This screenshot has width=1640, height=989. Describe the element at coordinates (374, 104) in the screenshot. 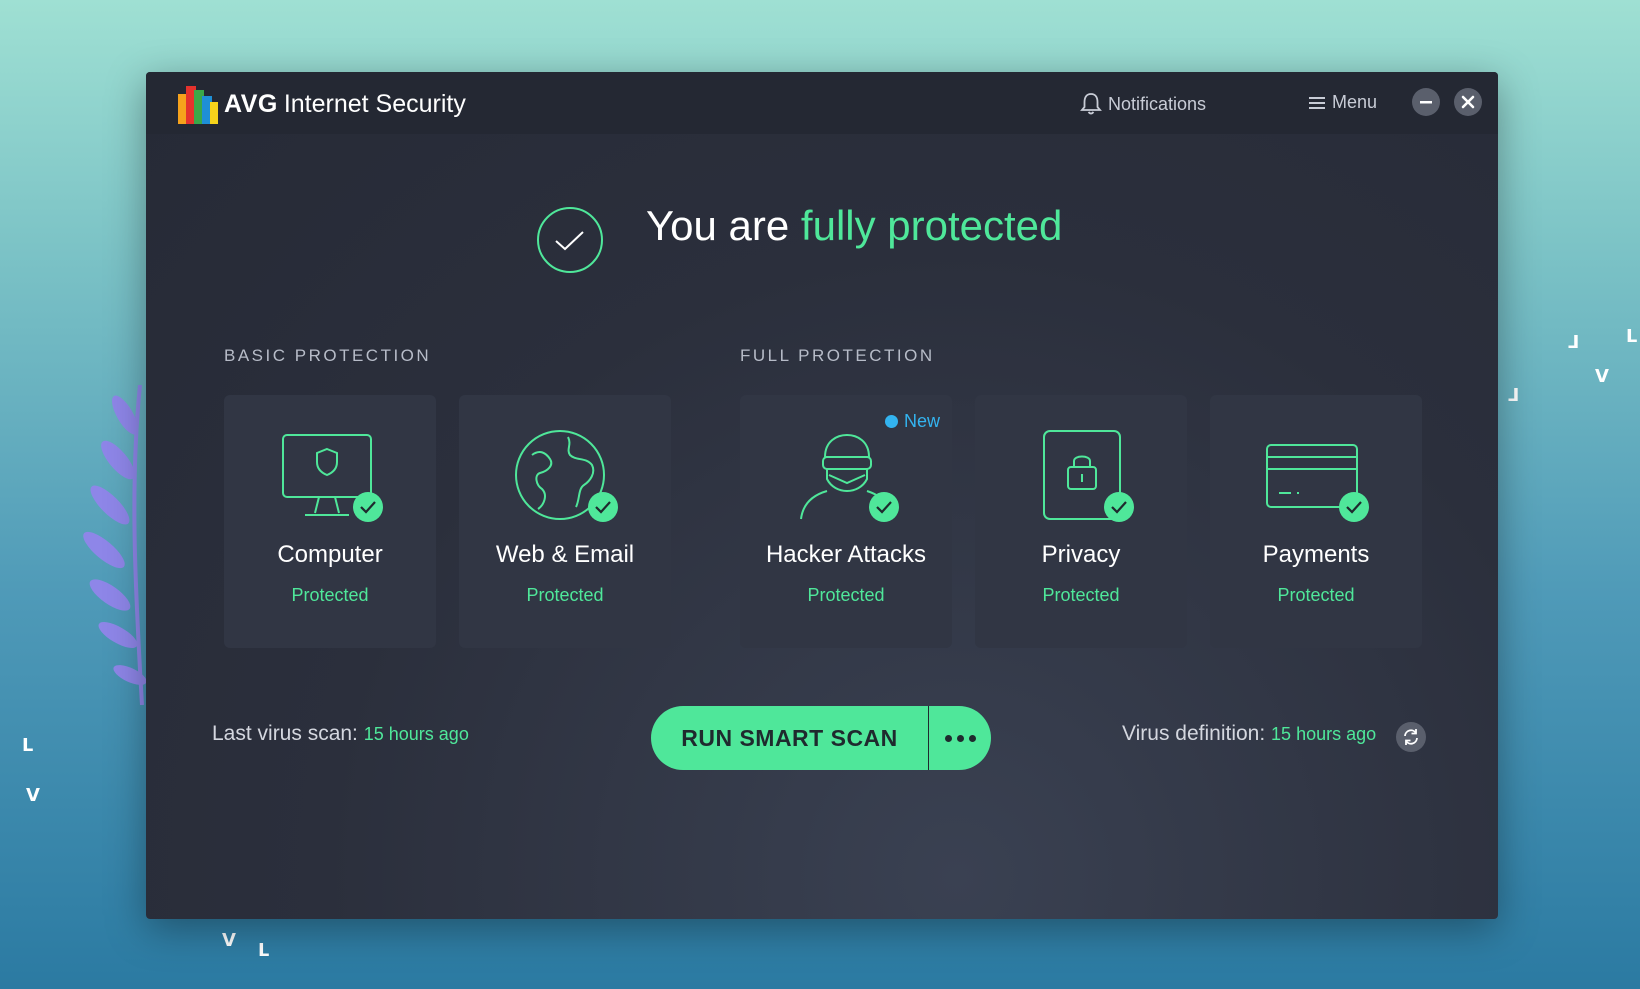

I see `app-name: Internet Security` at that location.